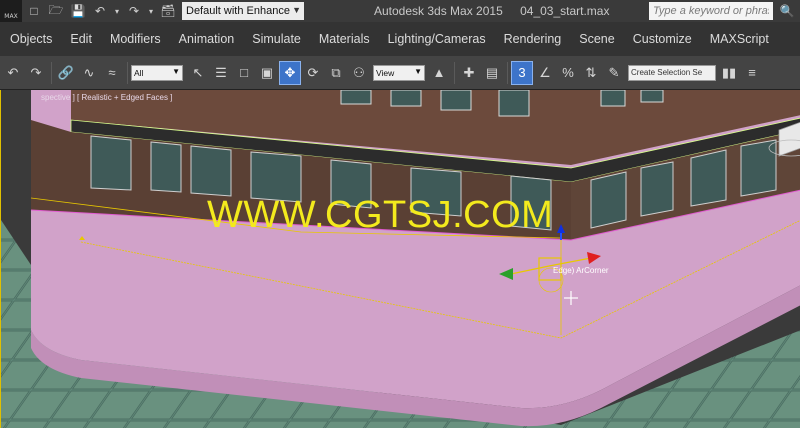 Image resolution: width=800 pixels, height=428 pixels. What do you see at coordinates (752, 73) in the screenshot?
I see `align-icon: ≡` at bounding box center [752, 73].